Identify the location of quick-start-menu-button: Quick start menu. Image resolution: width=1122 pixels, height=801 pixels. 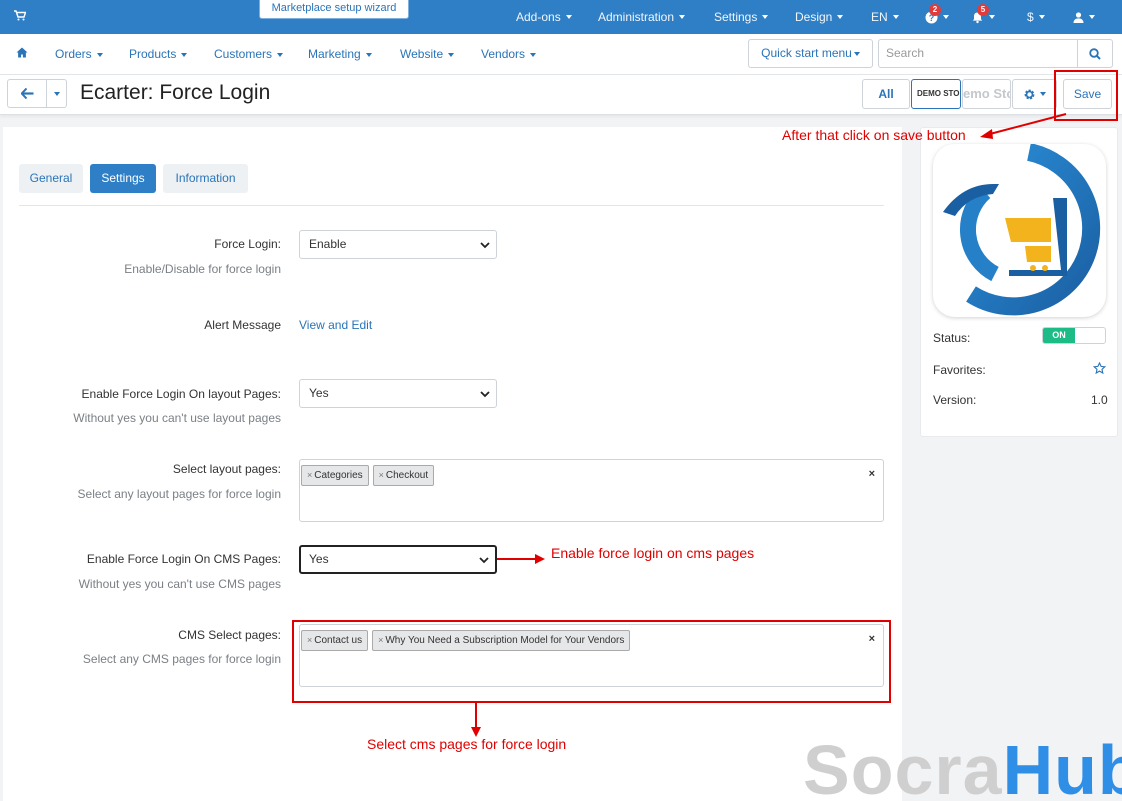
(810, 53).